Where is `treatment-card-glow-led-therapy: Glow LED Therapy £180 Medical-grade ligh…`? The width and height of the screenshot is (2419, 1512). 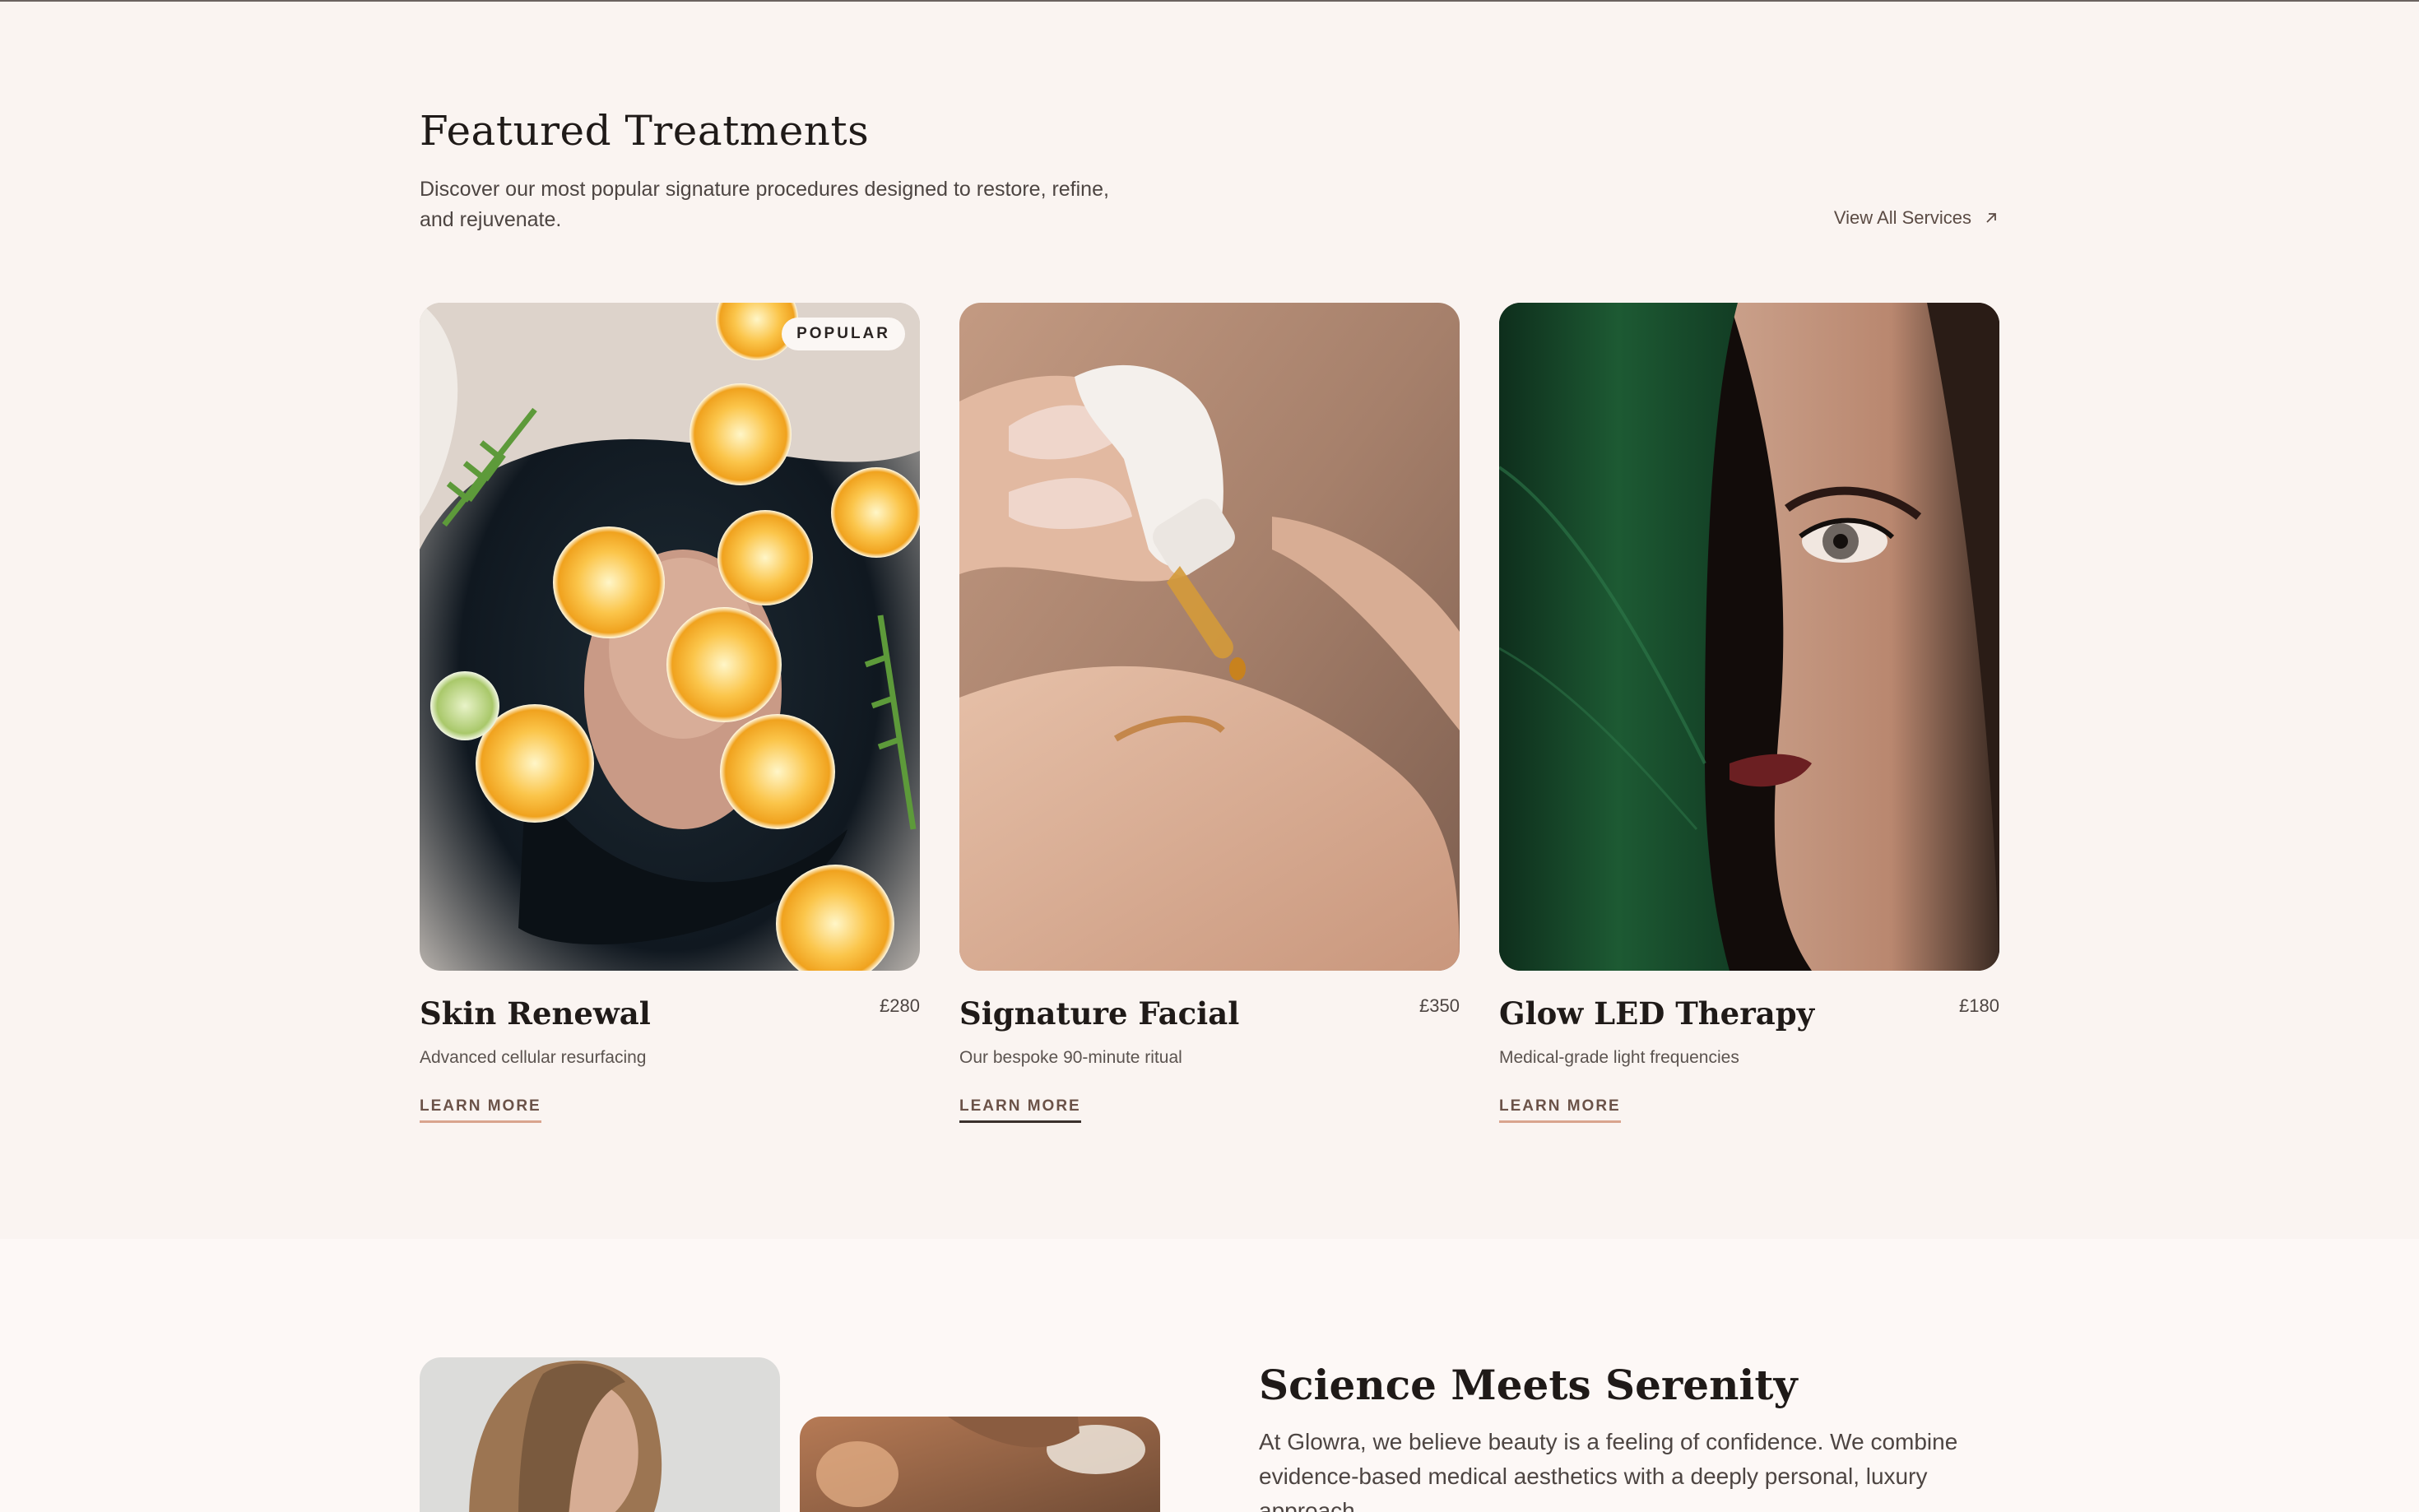
treatment-card-glow-led-therapy: Glow LED Therapy £180 Medical-grade ligh… is located at coordinates (1749, 713).